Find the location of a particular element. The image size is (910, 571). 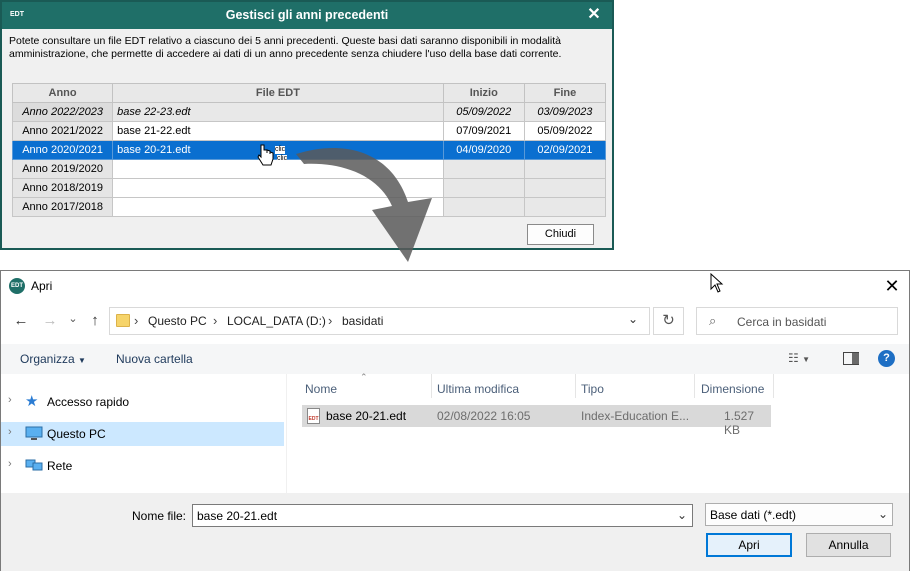

dialog-title: Apri is located at coordinates (42, 286).